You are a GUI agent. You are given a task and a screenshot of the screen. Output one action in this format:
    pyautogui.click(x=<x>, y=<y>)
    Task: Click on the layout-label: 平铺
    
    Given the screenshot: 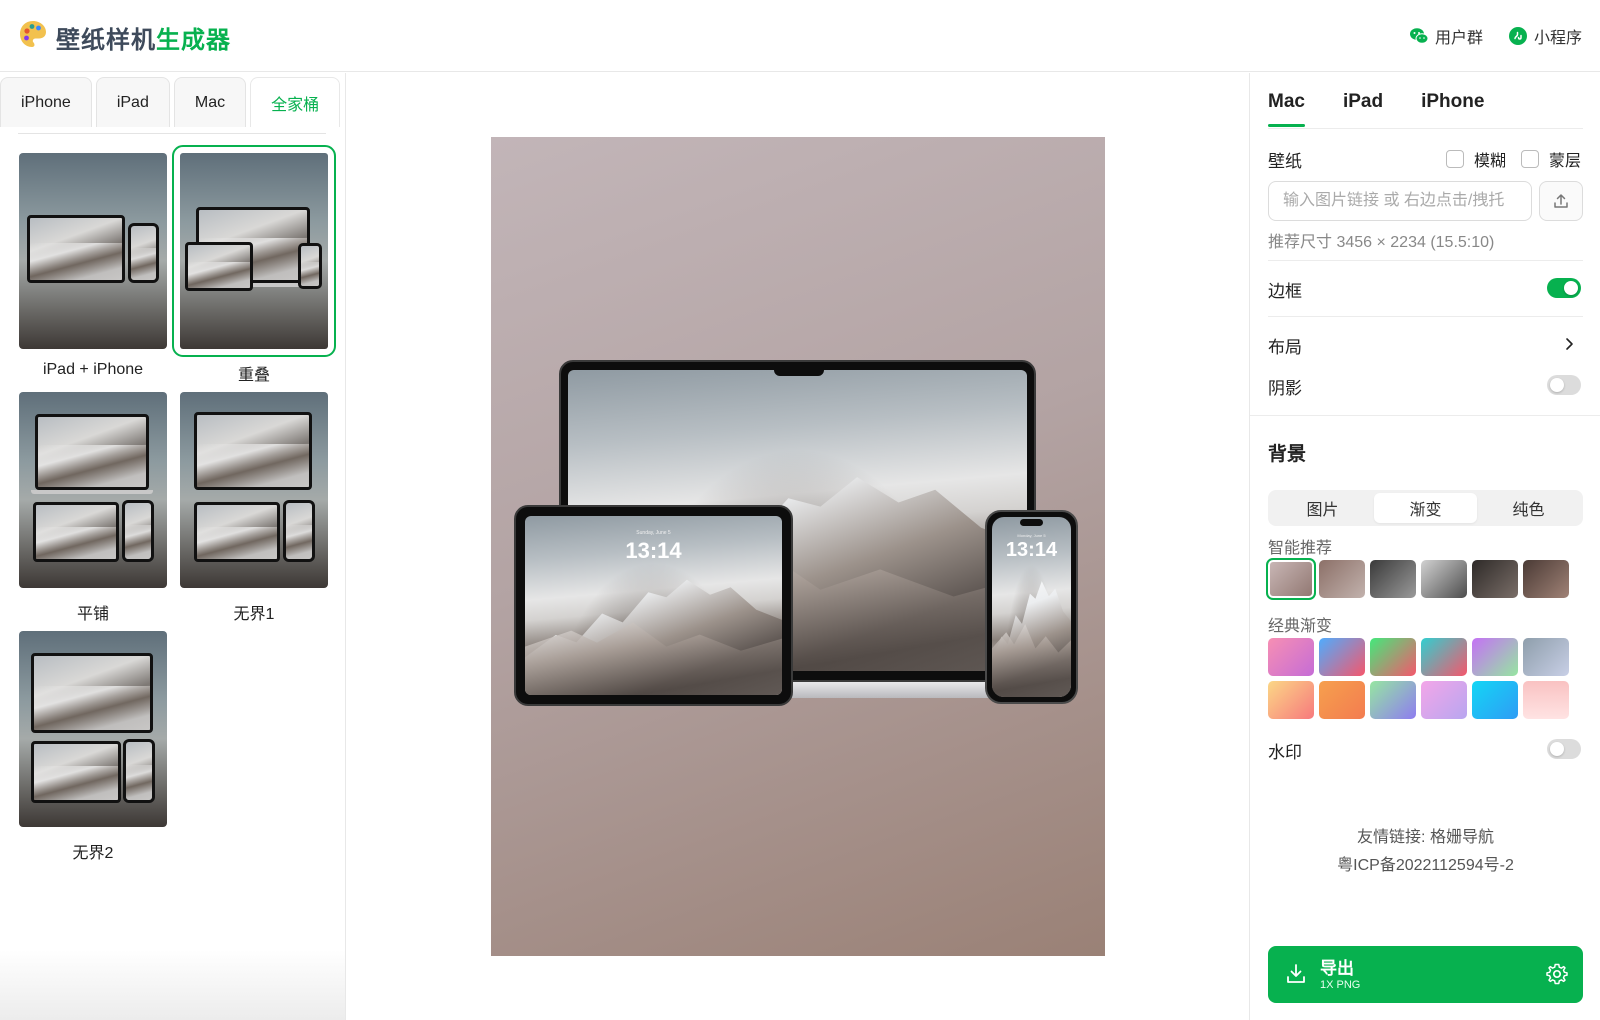 What is the action you would take?
    pyautogui.click(x=92, y=614)
    